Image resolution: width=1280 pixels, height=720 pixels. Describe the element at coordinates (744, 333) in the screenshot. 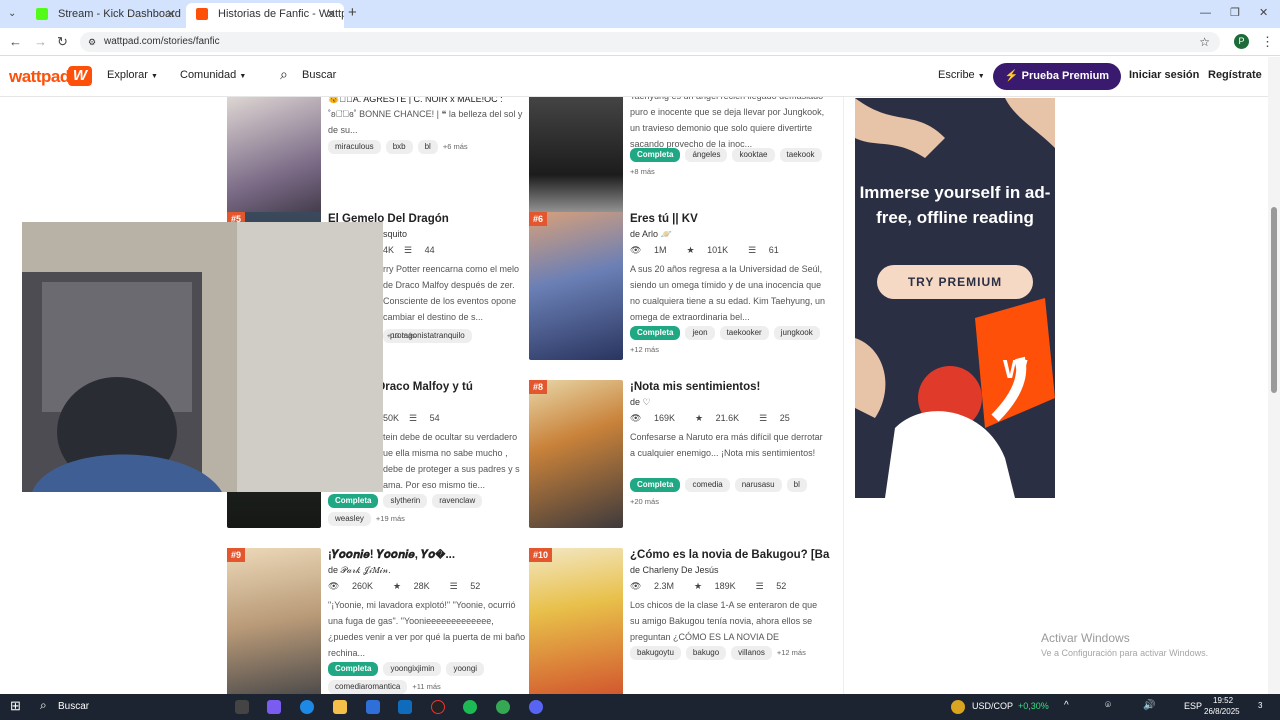

I see `tag: taekooker` at that location.